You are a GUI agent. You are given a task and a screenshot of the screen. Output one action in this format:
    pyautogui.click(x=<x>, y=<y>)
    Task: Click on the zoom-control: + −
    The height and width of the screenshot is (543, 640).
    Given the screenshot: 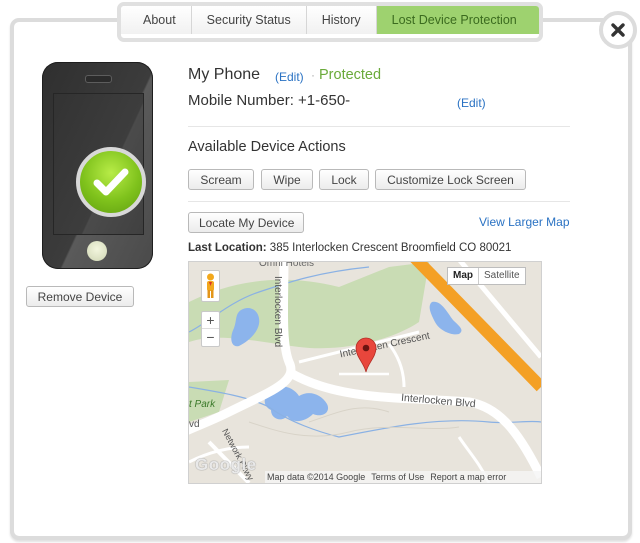 What is the action you would take?
    pyautogui.click(x=210, y=329)
    